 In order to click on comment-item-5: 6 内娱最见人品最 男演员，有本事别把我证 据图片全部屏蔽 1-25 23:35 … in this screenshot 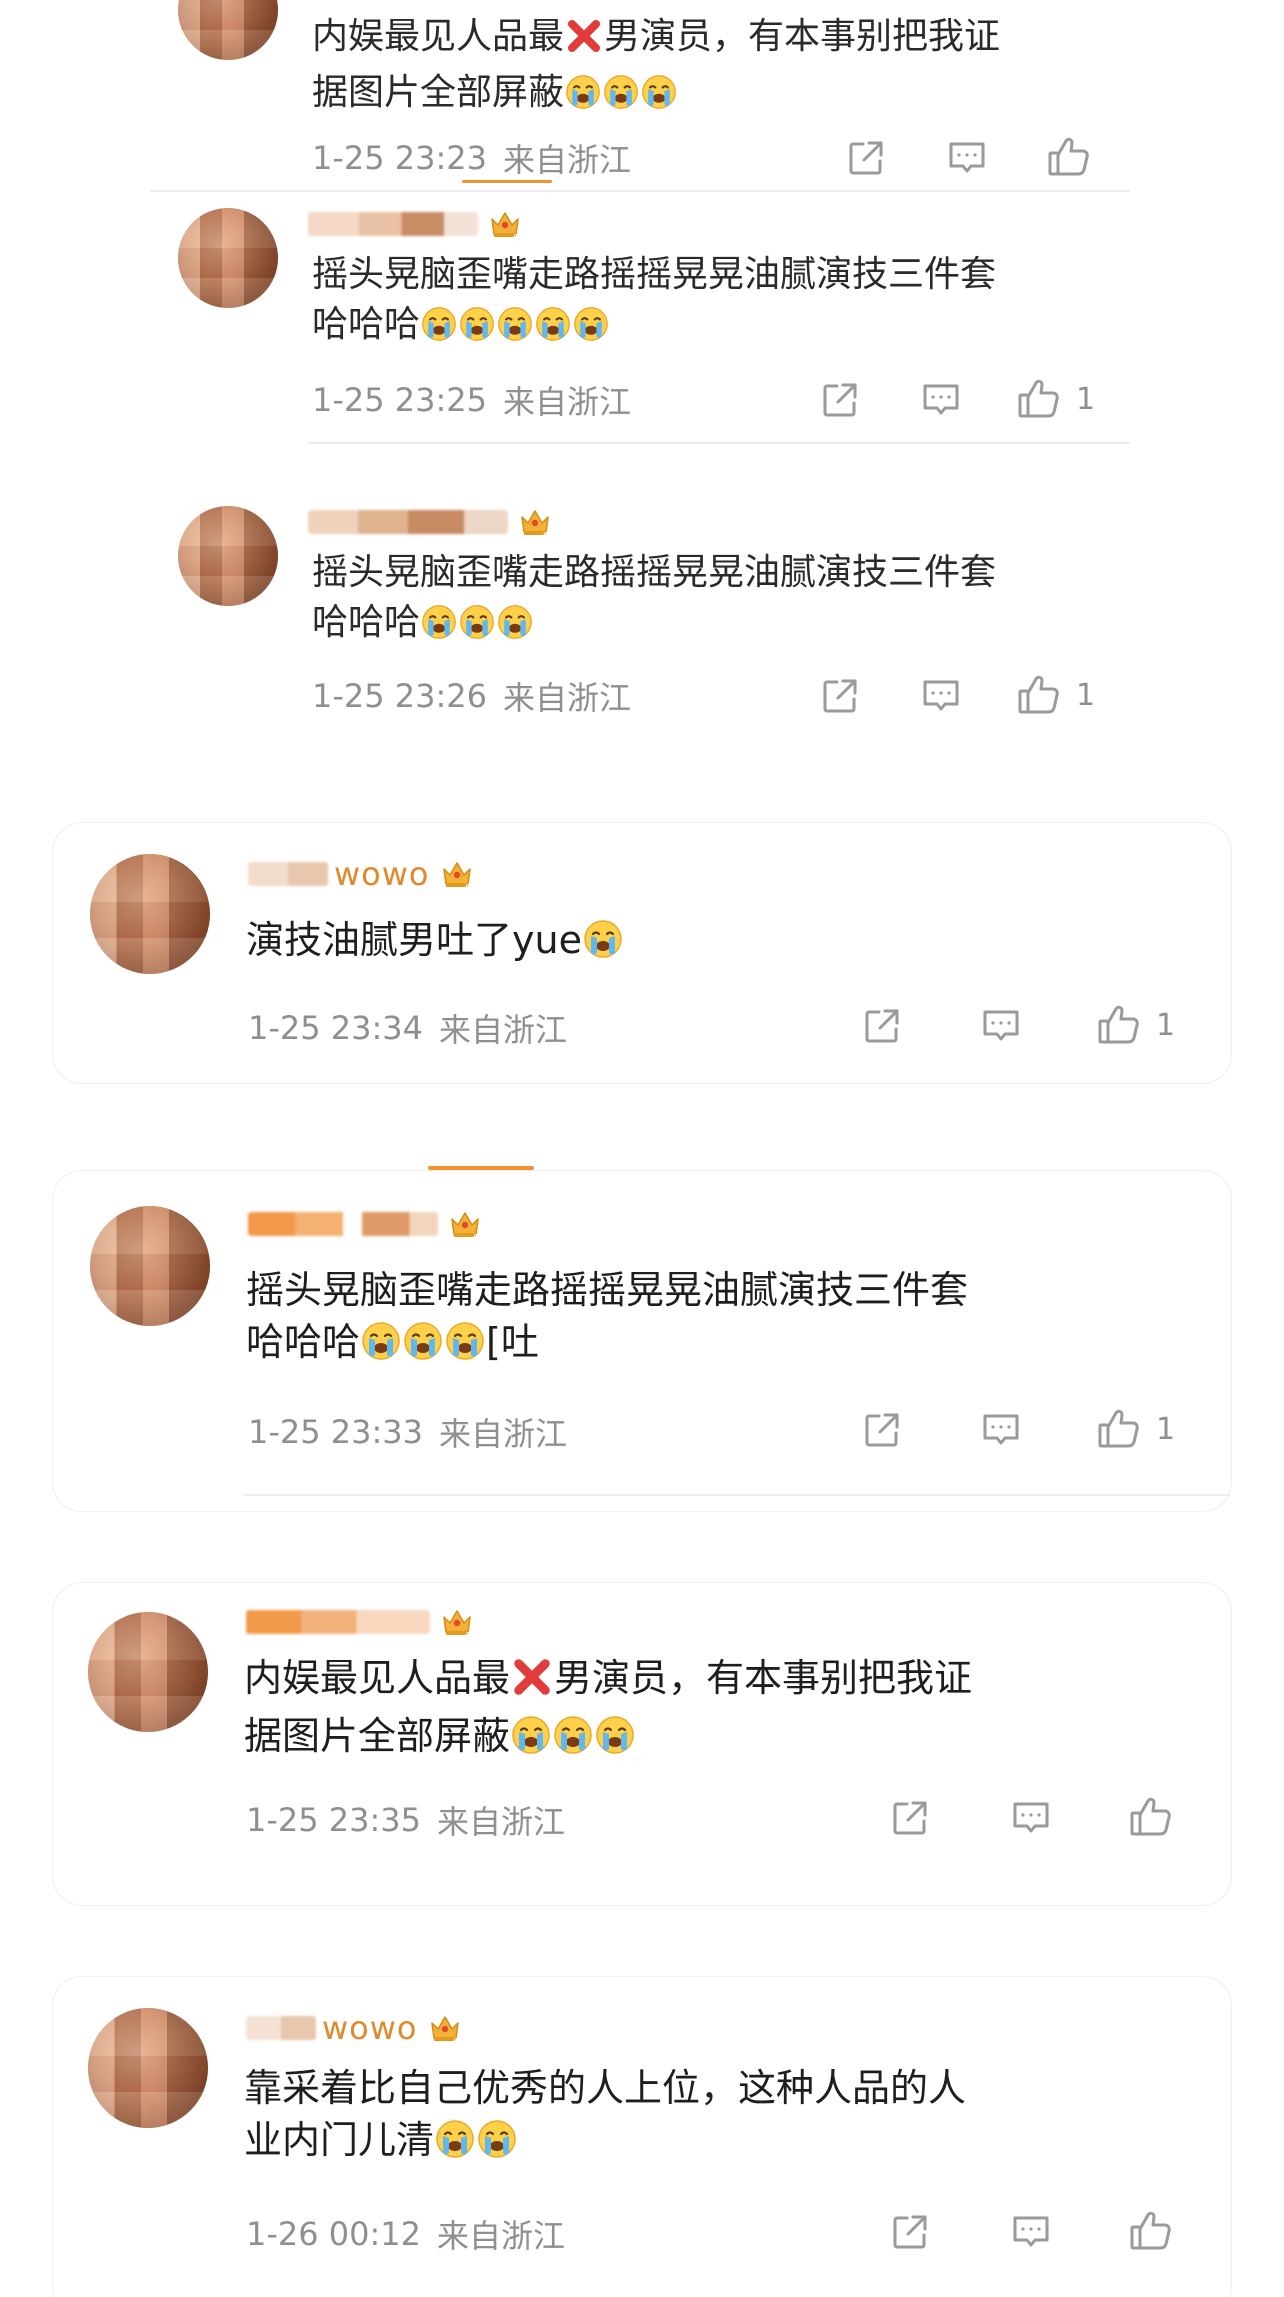, I will do `click(642, 1744)`.